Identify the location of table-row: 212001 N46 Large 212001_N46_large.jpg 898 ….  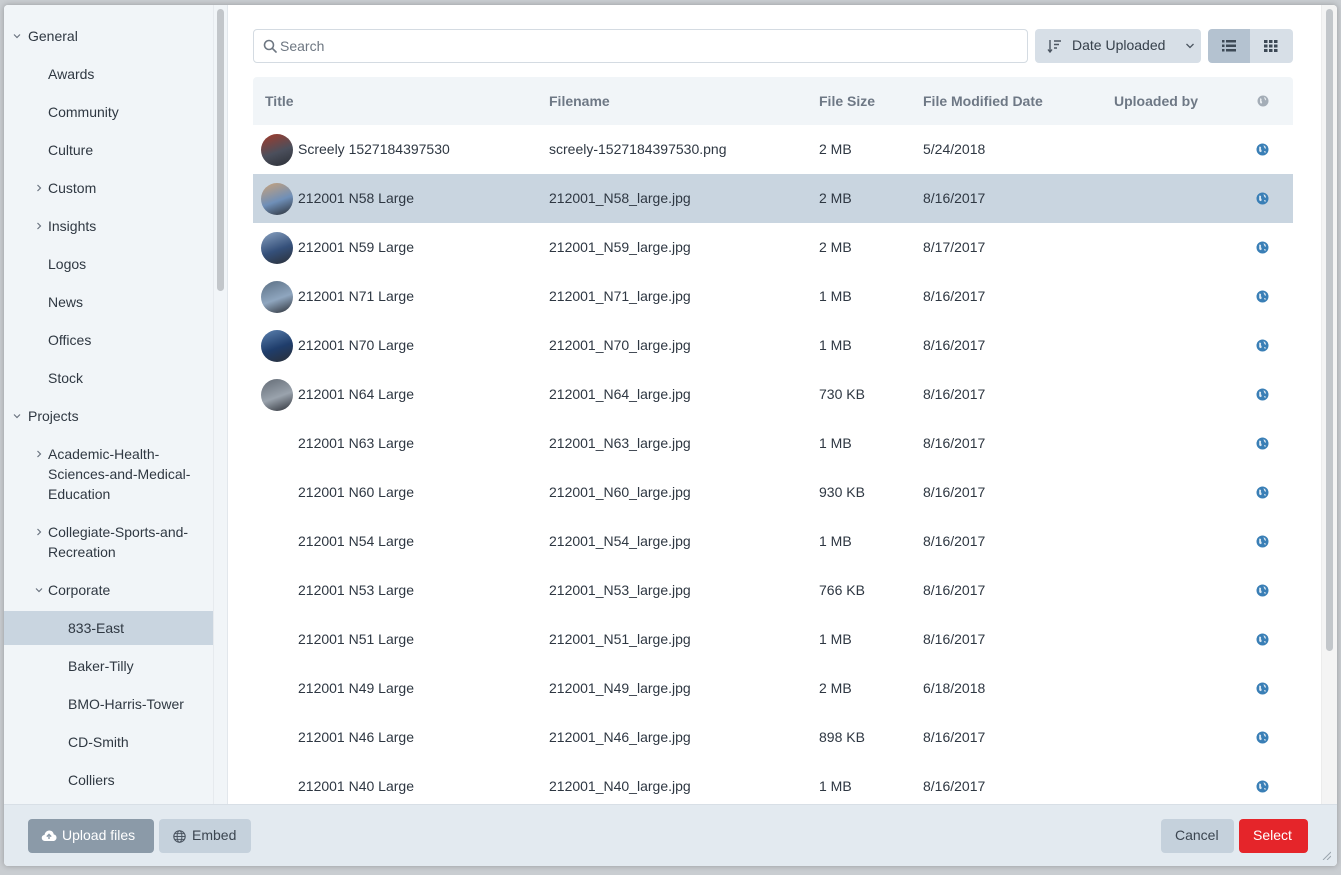
(773, 737).